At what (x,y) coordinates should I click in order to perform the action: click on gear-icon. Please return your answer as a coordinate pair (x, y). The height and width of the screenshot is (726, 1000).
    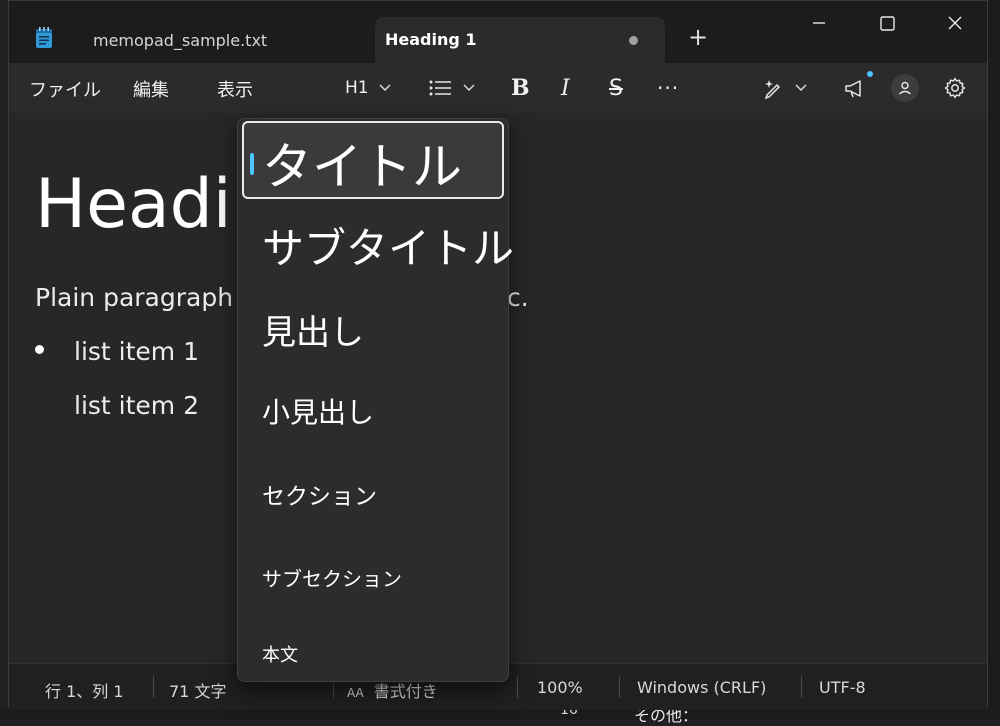
    Looking at the image, I should click on (955, 88).